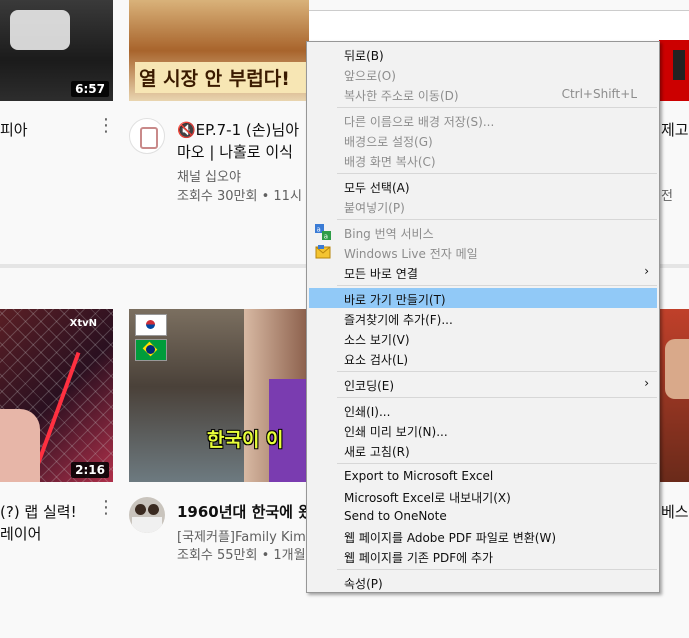 The image size is (689, 638). What do you see at coordinates (675, 129) in the screenshot?
I see `video-title: 제고` at bounding box center [675, 129].